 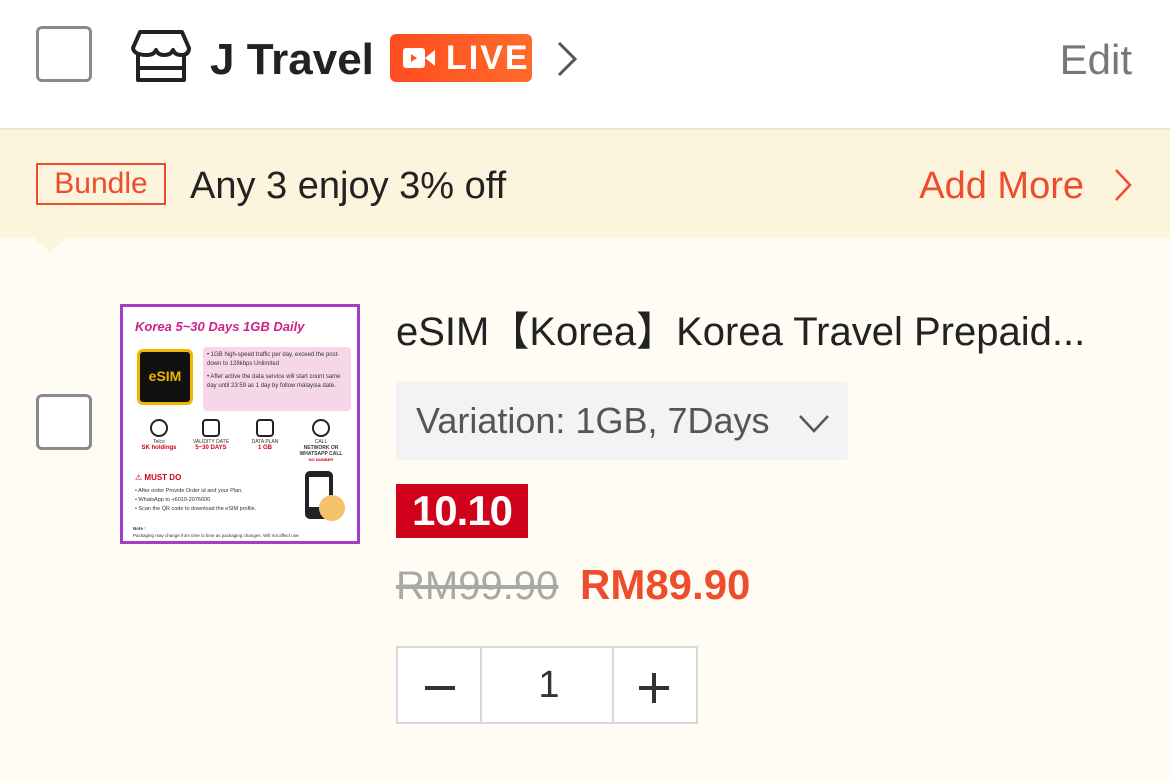 What do you see at coordinates (321, 440) in the screenshot?
I see `call-cell: CALL NETWORK OR WHATSAPP CALL NO NUMBER` at bounding box center [321, 440].